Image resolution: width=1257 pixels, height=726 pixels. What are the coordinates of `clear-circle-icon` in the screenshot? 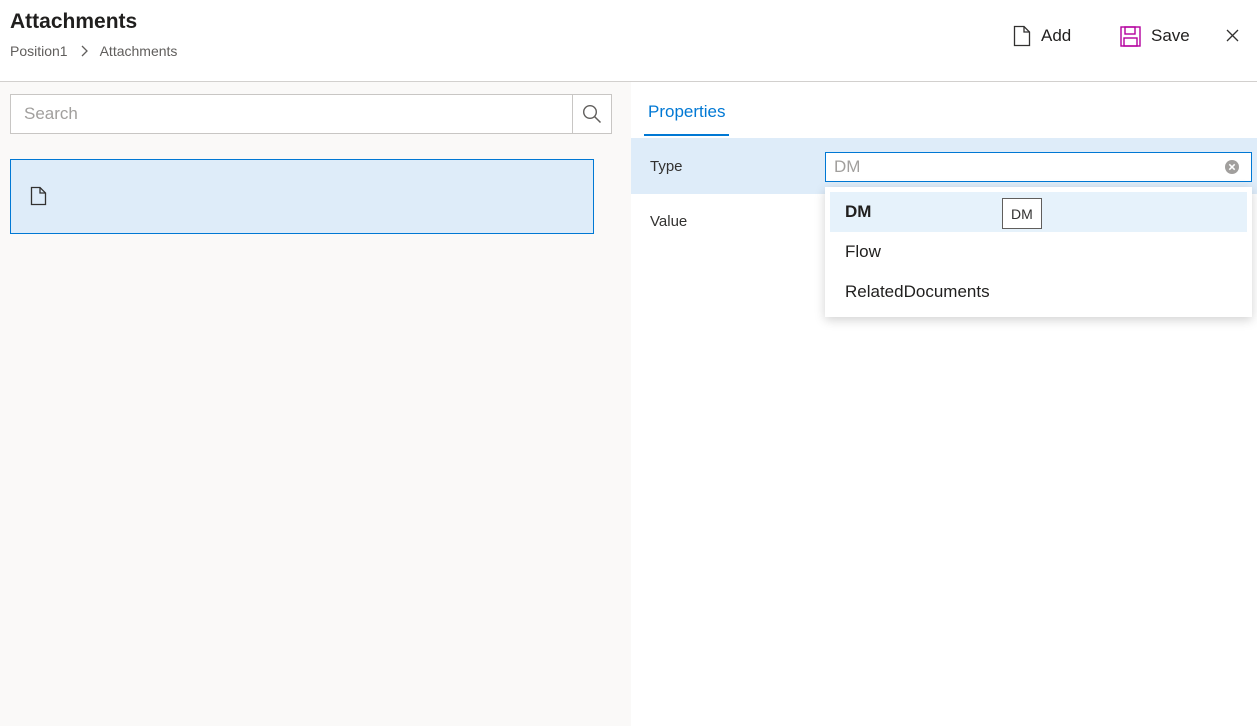 It's located at (1232, 167).